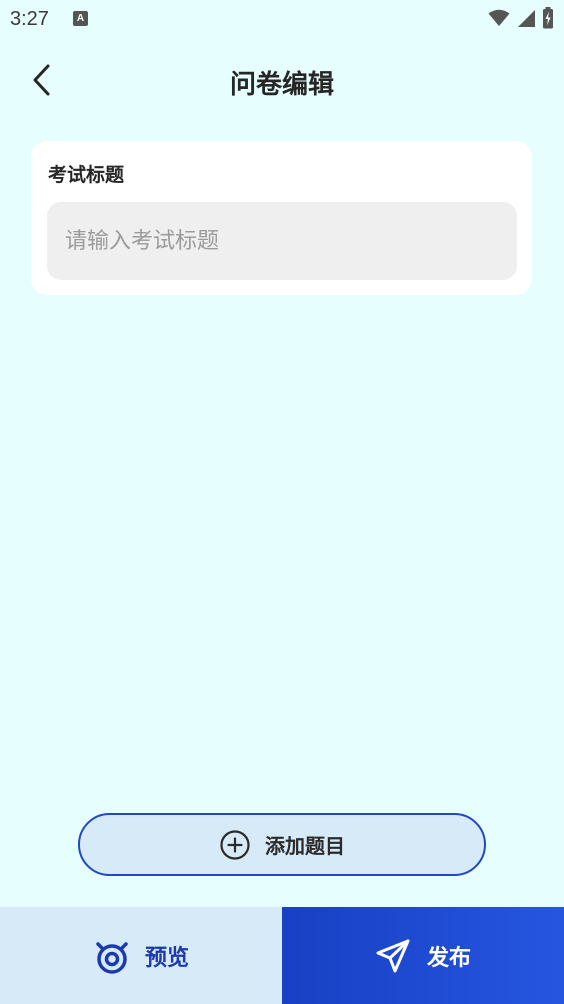 This screenshot has width=564, height=1004. I want to click on eye-icon, so click(112, 957).